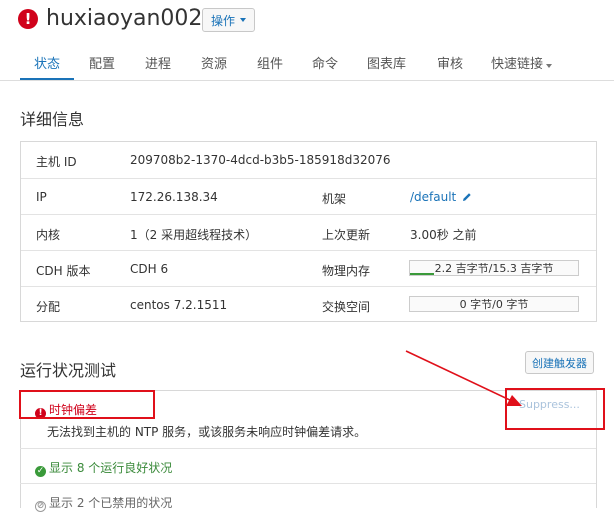 The height and width of the screenshot is (512, 614). I want to click on show-disabled-health-link: ⊘ 显示 2 个已禁用的状况, so click(103, 503).